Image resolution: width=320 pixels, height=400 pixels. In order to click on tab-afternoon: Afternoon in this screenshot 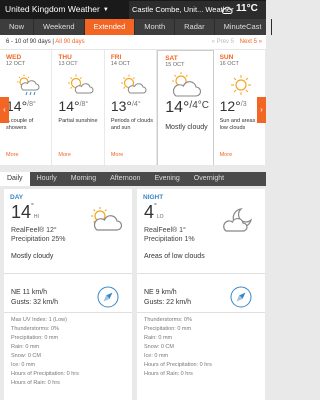, I will do `click(125, 179)`.